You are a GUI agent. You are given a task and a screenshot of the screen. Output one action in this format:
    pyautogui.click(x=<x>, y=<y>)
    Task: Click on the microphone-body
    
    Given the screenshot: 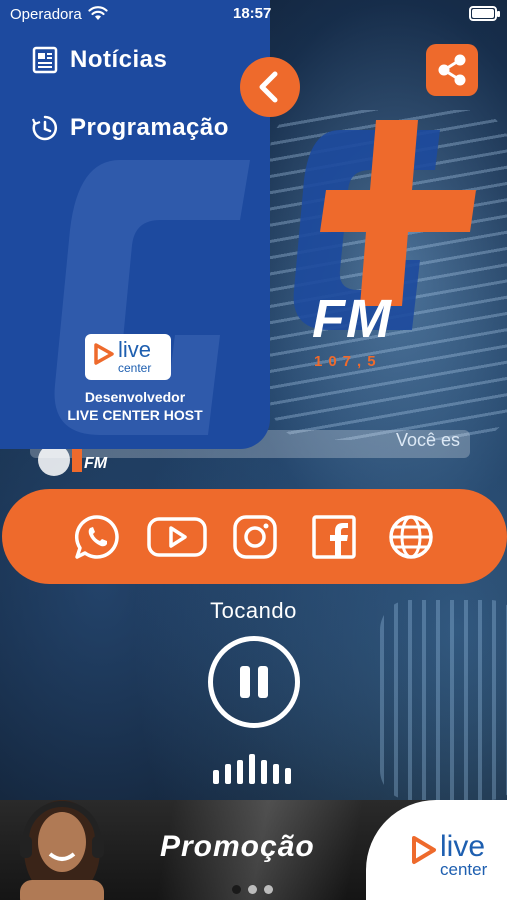 What is the action you would take?
    pyautogui.click(x=443, y=700)
    